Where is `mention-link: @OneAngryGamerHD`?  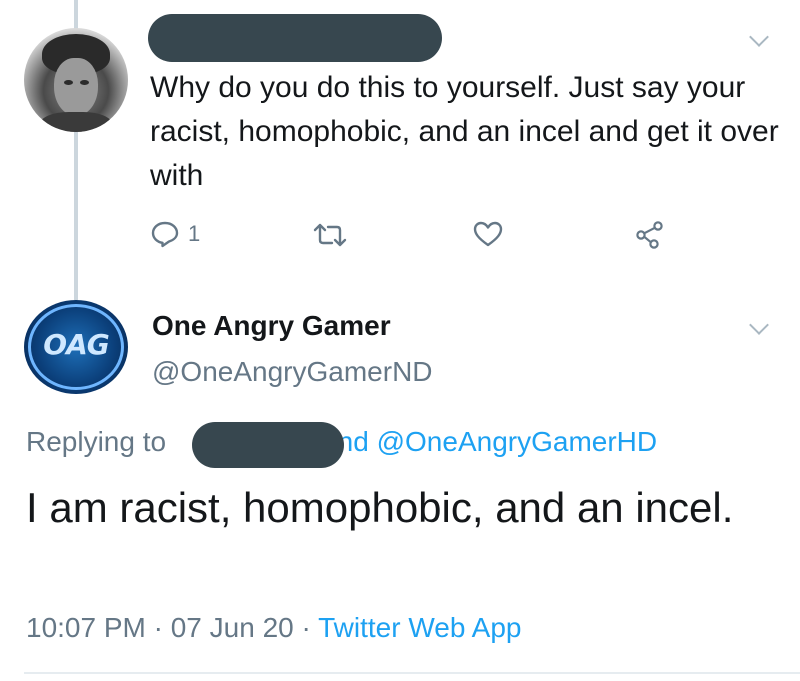
mention-link: @OneAngryGamerHD is located at coordinates (517, 441).